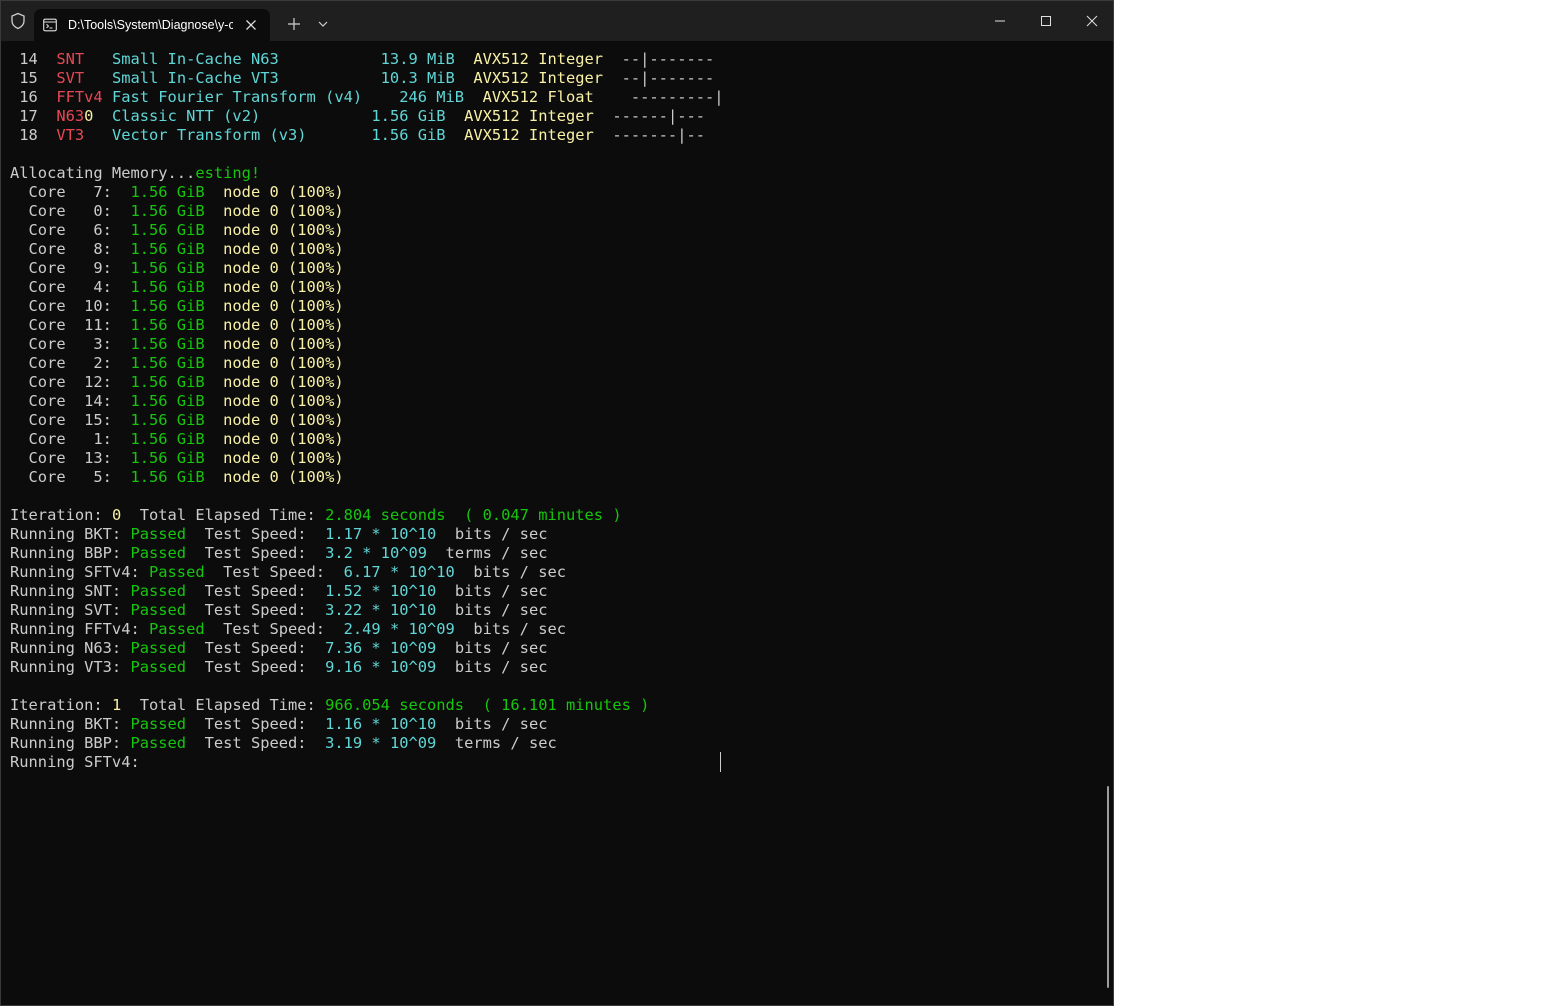 The height and width of the screenshot is (1008, 1568). Describe the element at coordinates (70, 439) in the screenshot. I see `terminal-text: Core 1:` at that location.